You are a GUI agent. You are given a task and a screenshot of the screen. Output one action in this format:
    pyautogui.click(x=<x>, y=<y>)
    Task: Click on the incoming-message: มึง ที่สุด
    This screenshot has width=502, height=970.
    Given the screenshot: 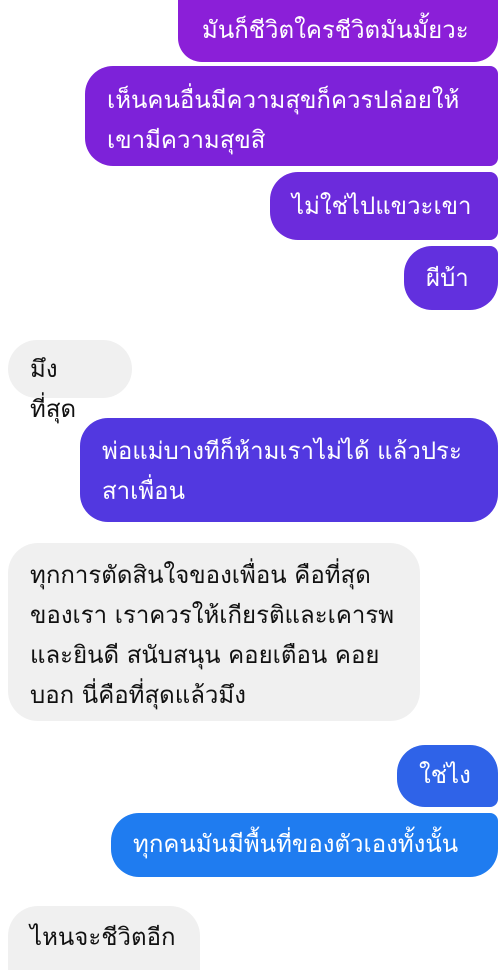 What is the action you would take?
    pyautogui.click(x=70, y=381)
    